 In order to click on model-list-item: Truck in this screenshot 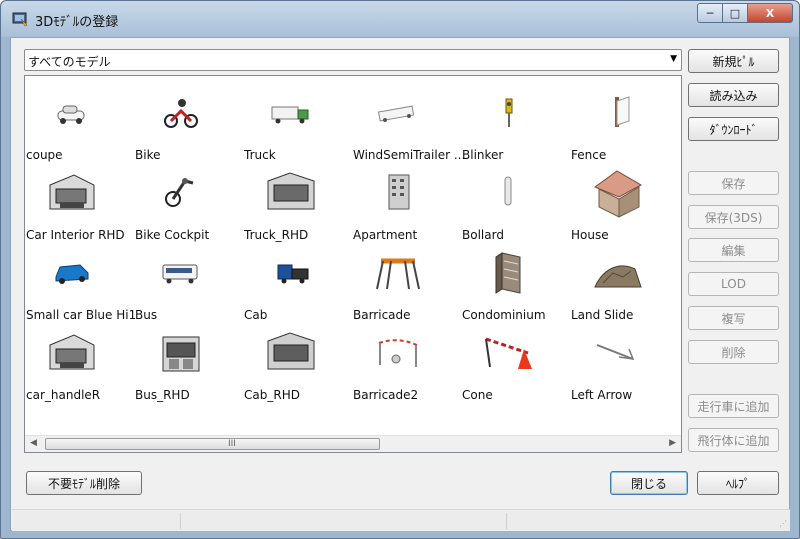, I will do `click(299, 127)`.